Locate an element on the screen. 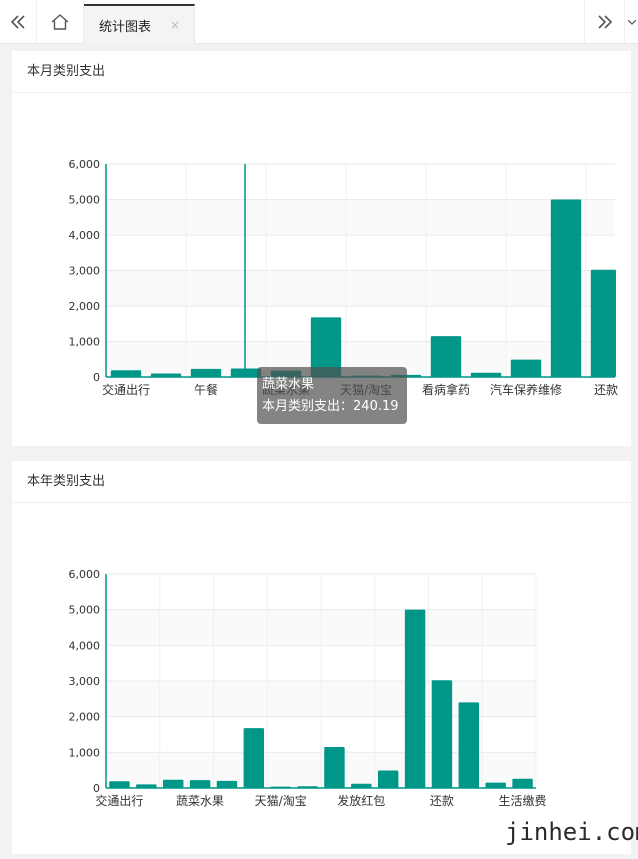 Image resolution: width=638 pixels, height=859 pixels. x-tick-label: 汽车保养维修 is located at coordinates (526, 389).